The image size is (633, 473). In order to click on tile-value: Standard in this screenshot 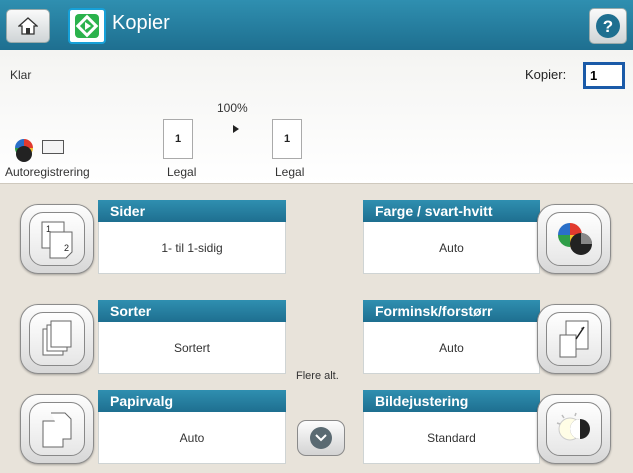, I will do `click(451, 438)`.